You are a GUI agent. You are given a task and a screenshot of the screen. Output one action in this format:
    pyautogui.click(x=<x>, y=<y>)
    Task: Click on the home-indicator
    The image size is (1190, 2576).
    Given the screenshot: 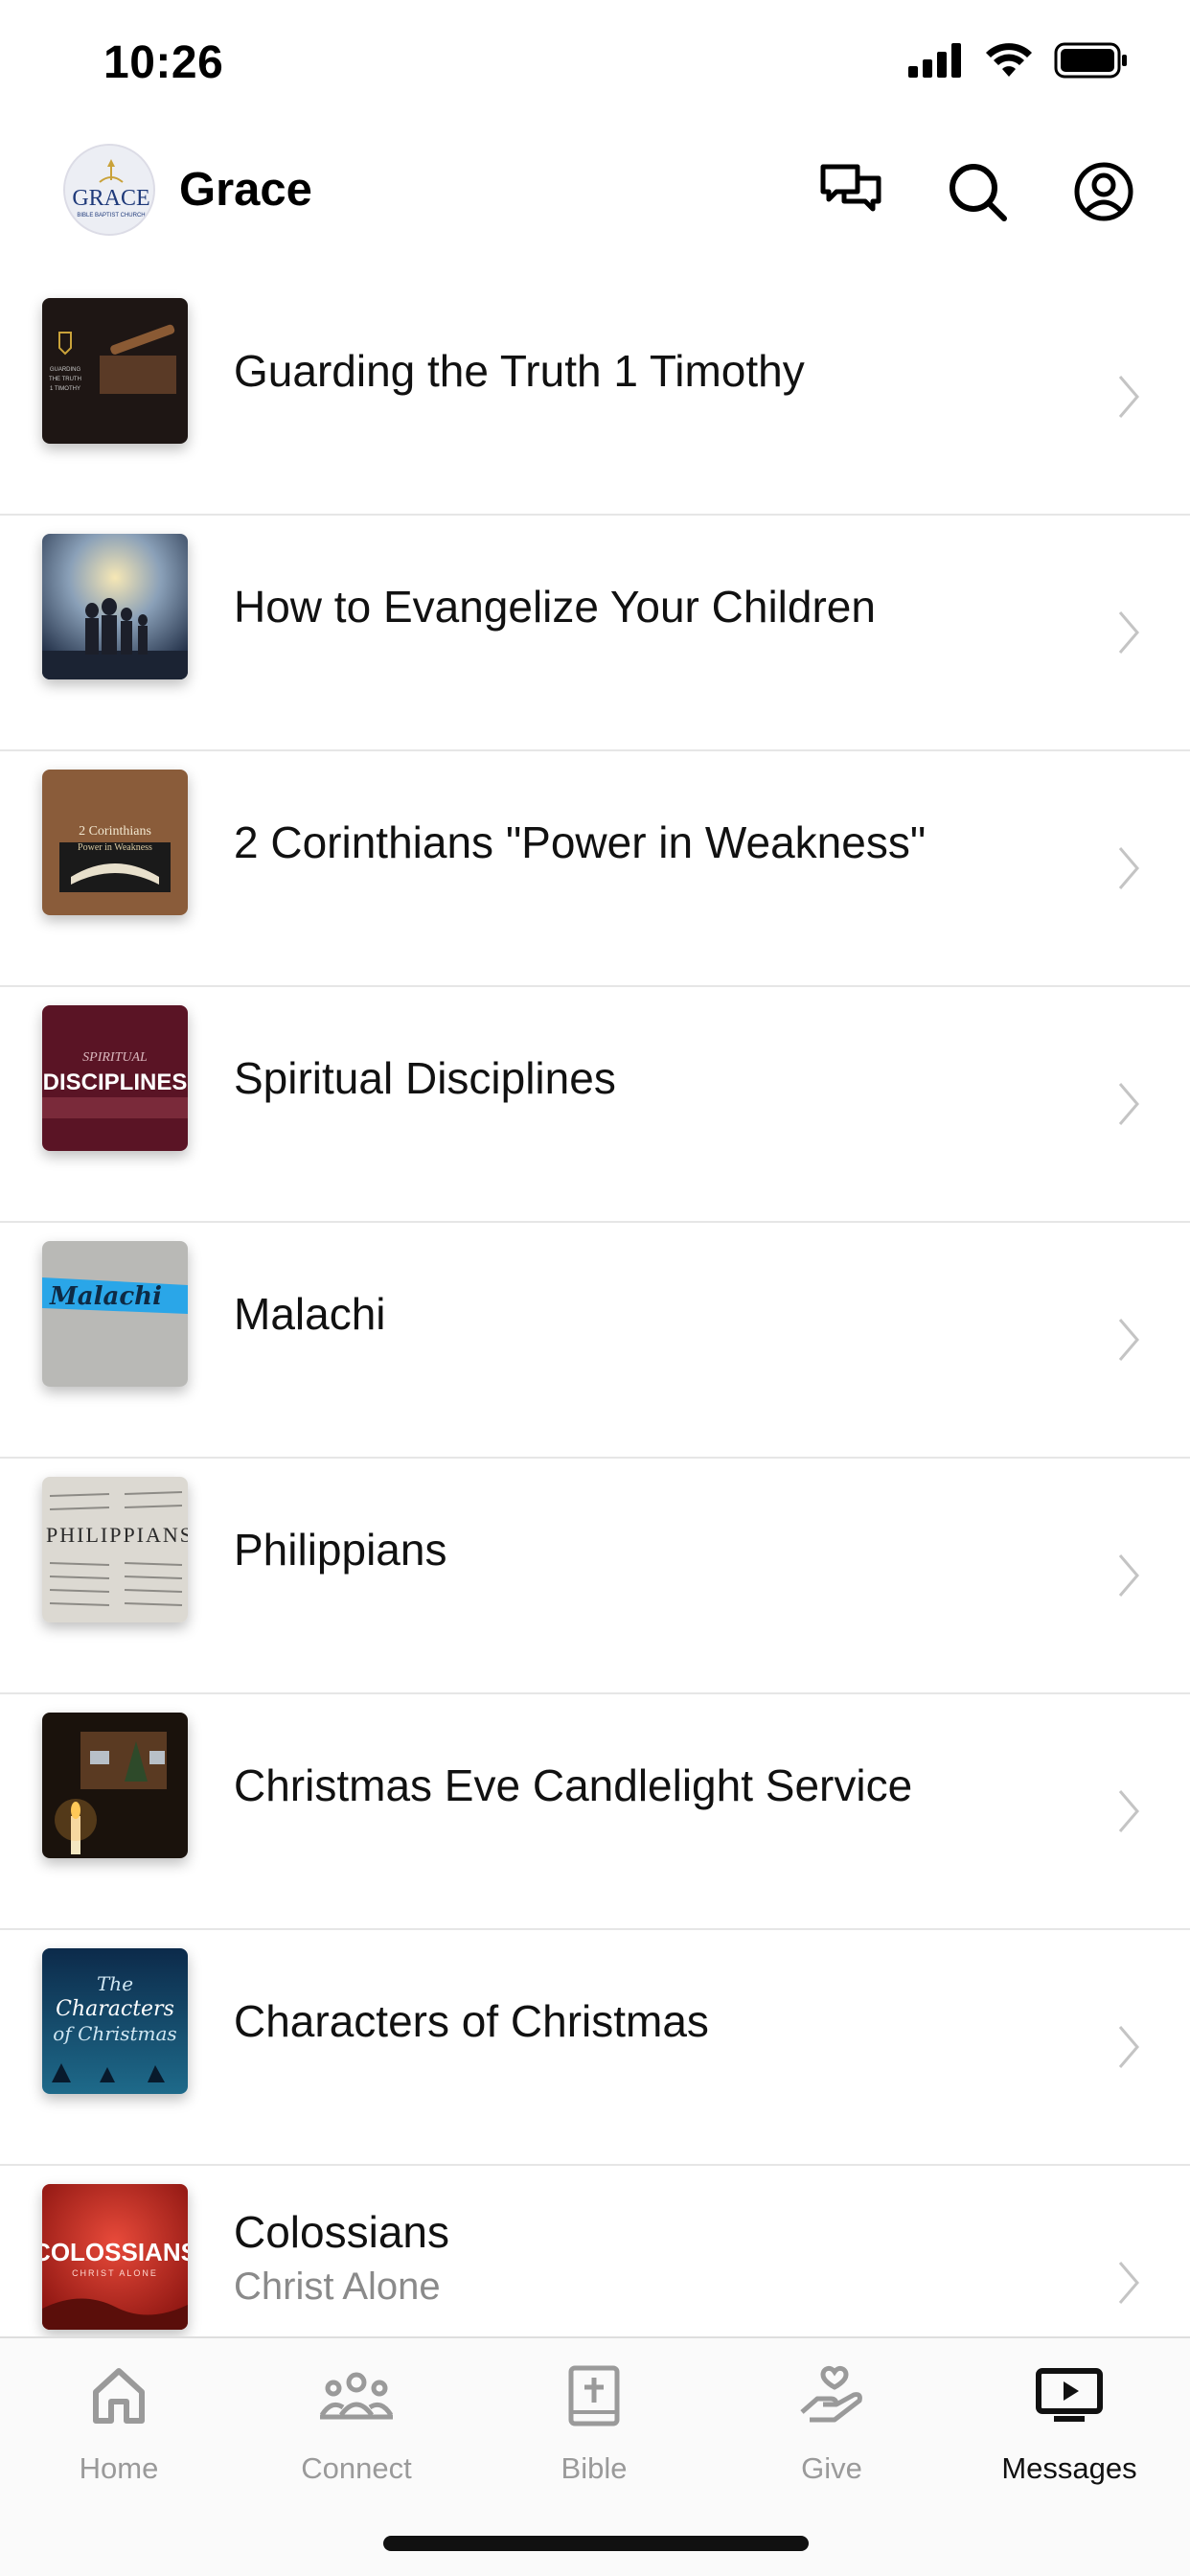 What is the action you would take?
    pyautogui.click(x=596, y=2543)
    